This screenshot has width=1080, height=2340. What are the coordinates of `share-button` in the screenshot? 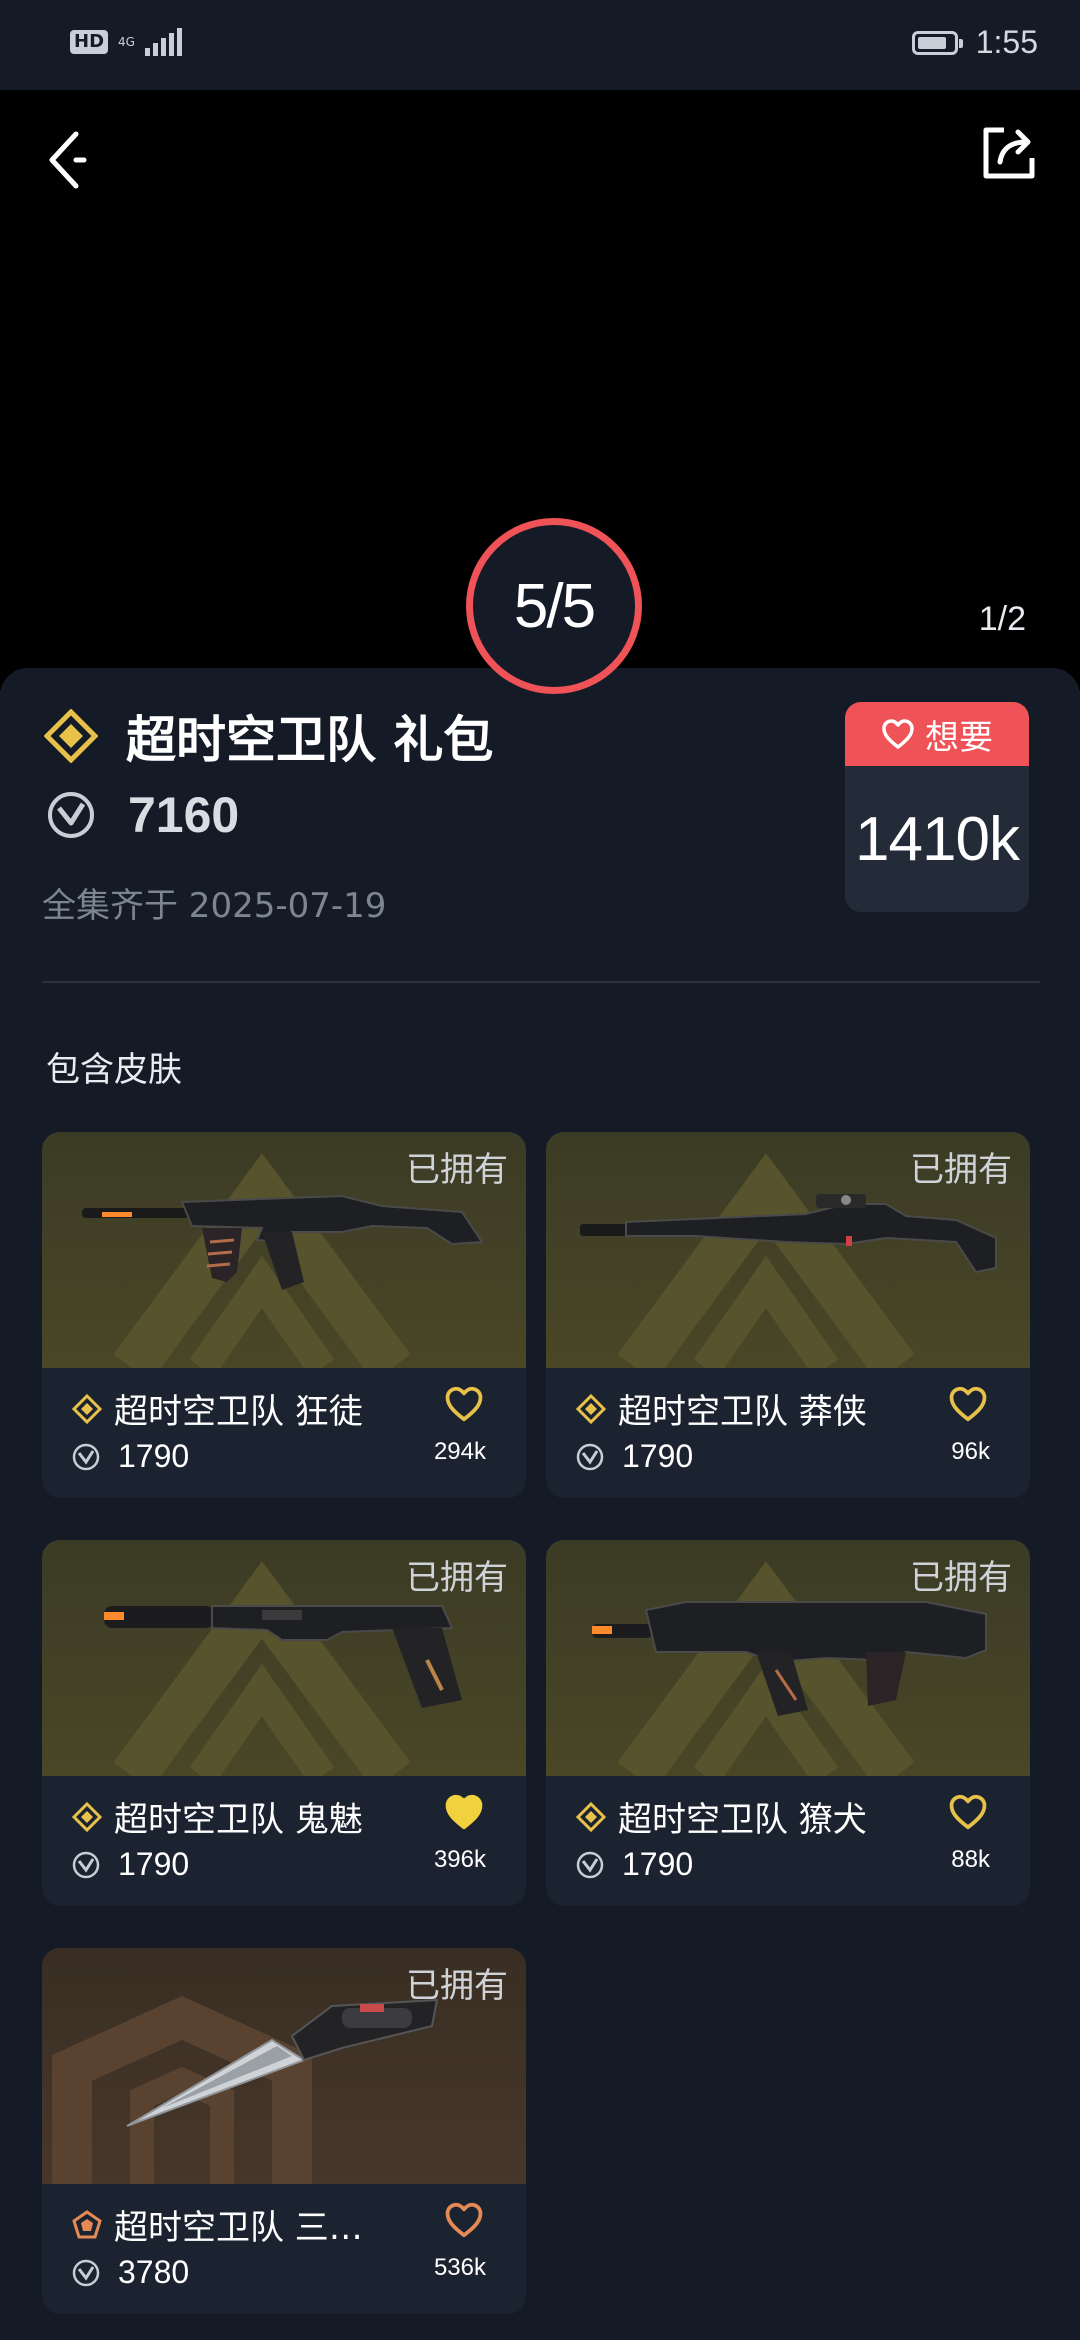 It's located at (1009, 153).